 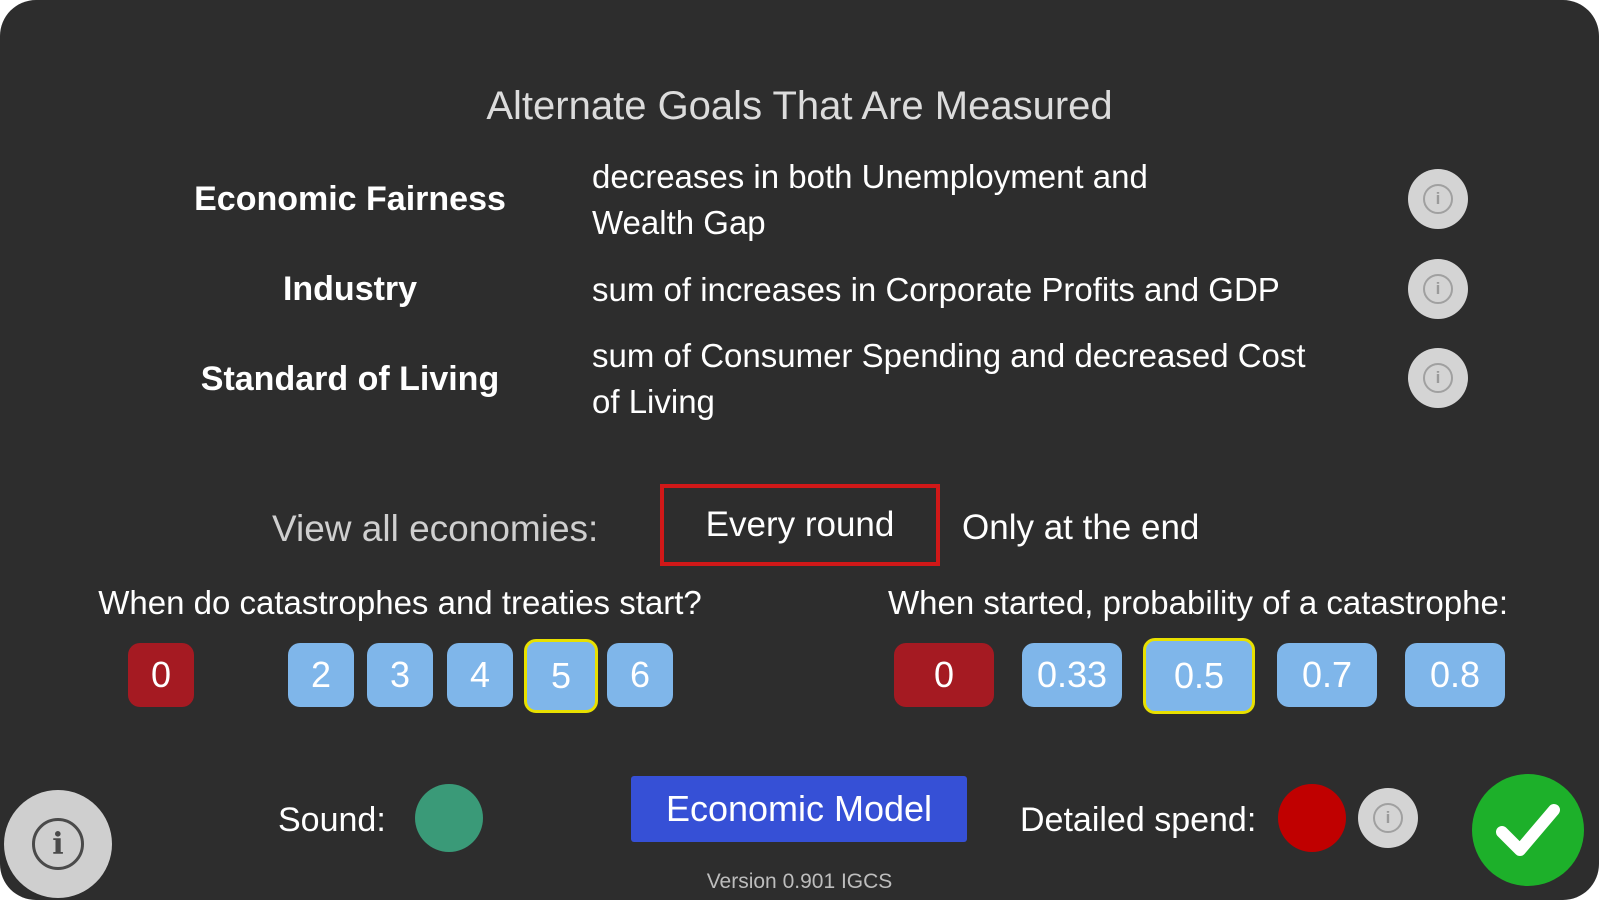 What do you see at coordinates (800, 525) in the screenshot?
I see `view-every-round-option: Every round` at bounding box center [800, 525].